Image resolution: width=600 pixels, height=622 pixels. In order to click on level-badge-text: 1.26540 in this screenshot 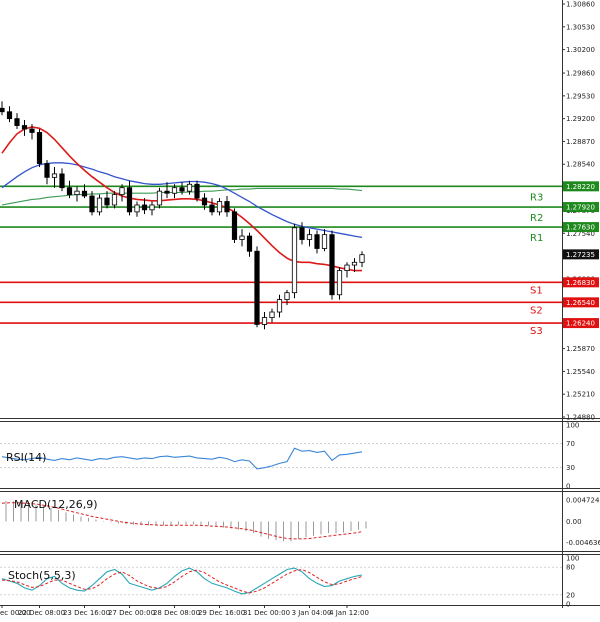, I will do `click(580, 303)`.